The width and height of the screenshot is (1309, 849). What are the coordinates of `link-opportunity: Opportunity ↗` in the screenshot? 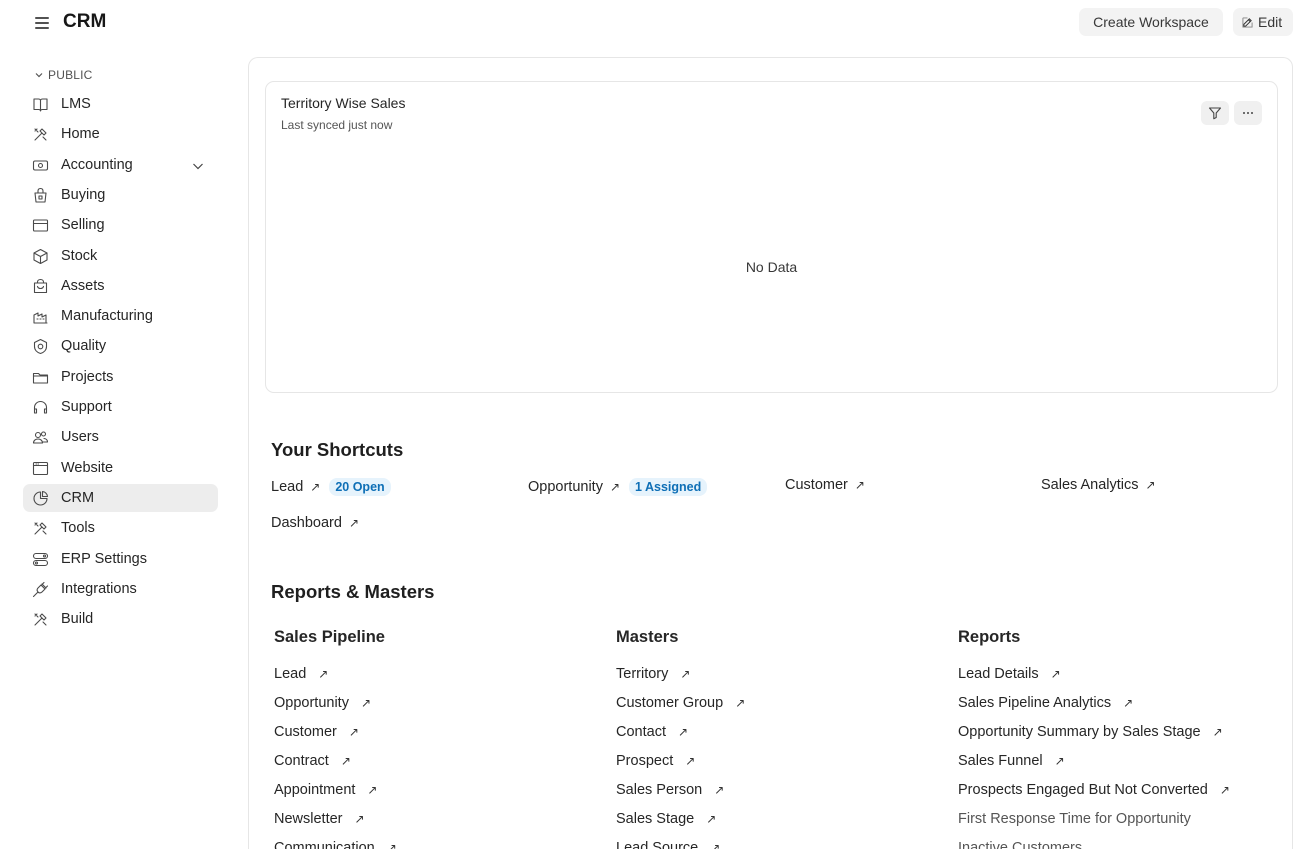 It's located at (322, 703).